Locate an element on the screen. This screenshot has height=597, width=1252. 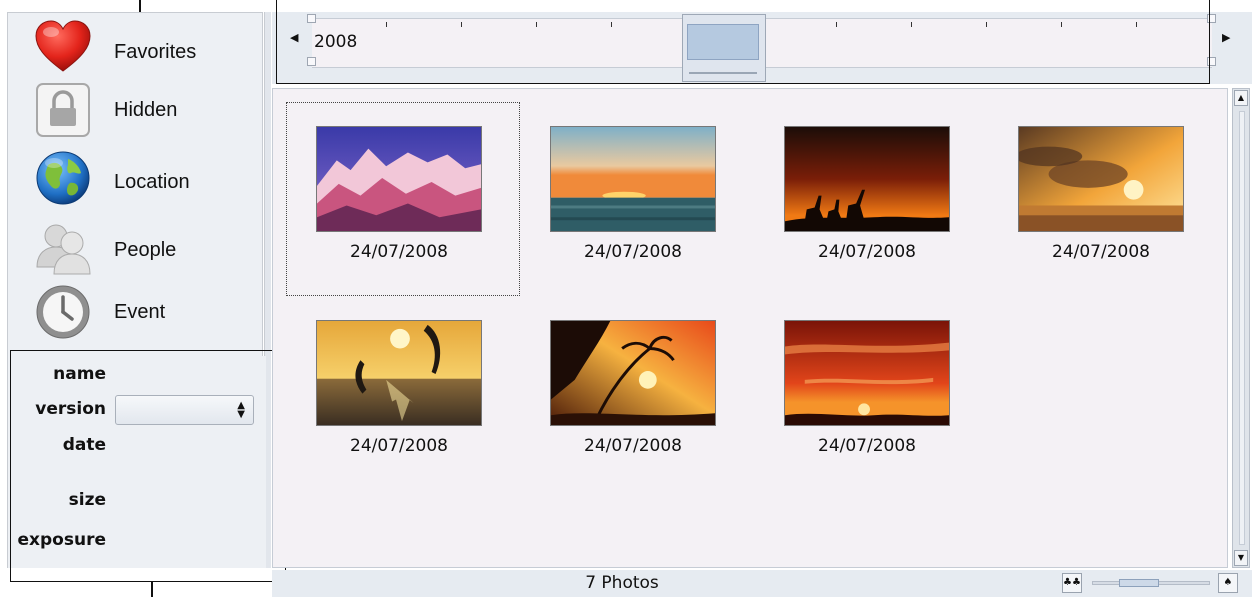
heart-icon is located at coordinates (63, 46).